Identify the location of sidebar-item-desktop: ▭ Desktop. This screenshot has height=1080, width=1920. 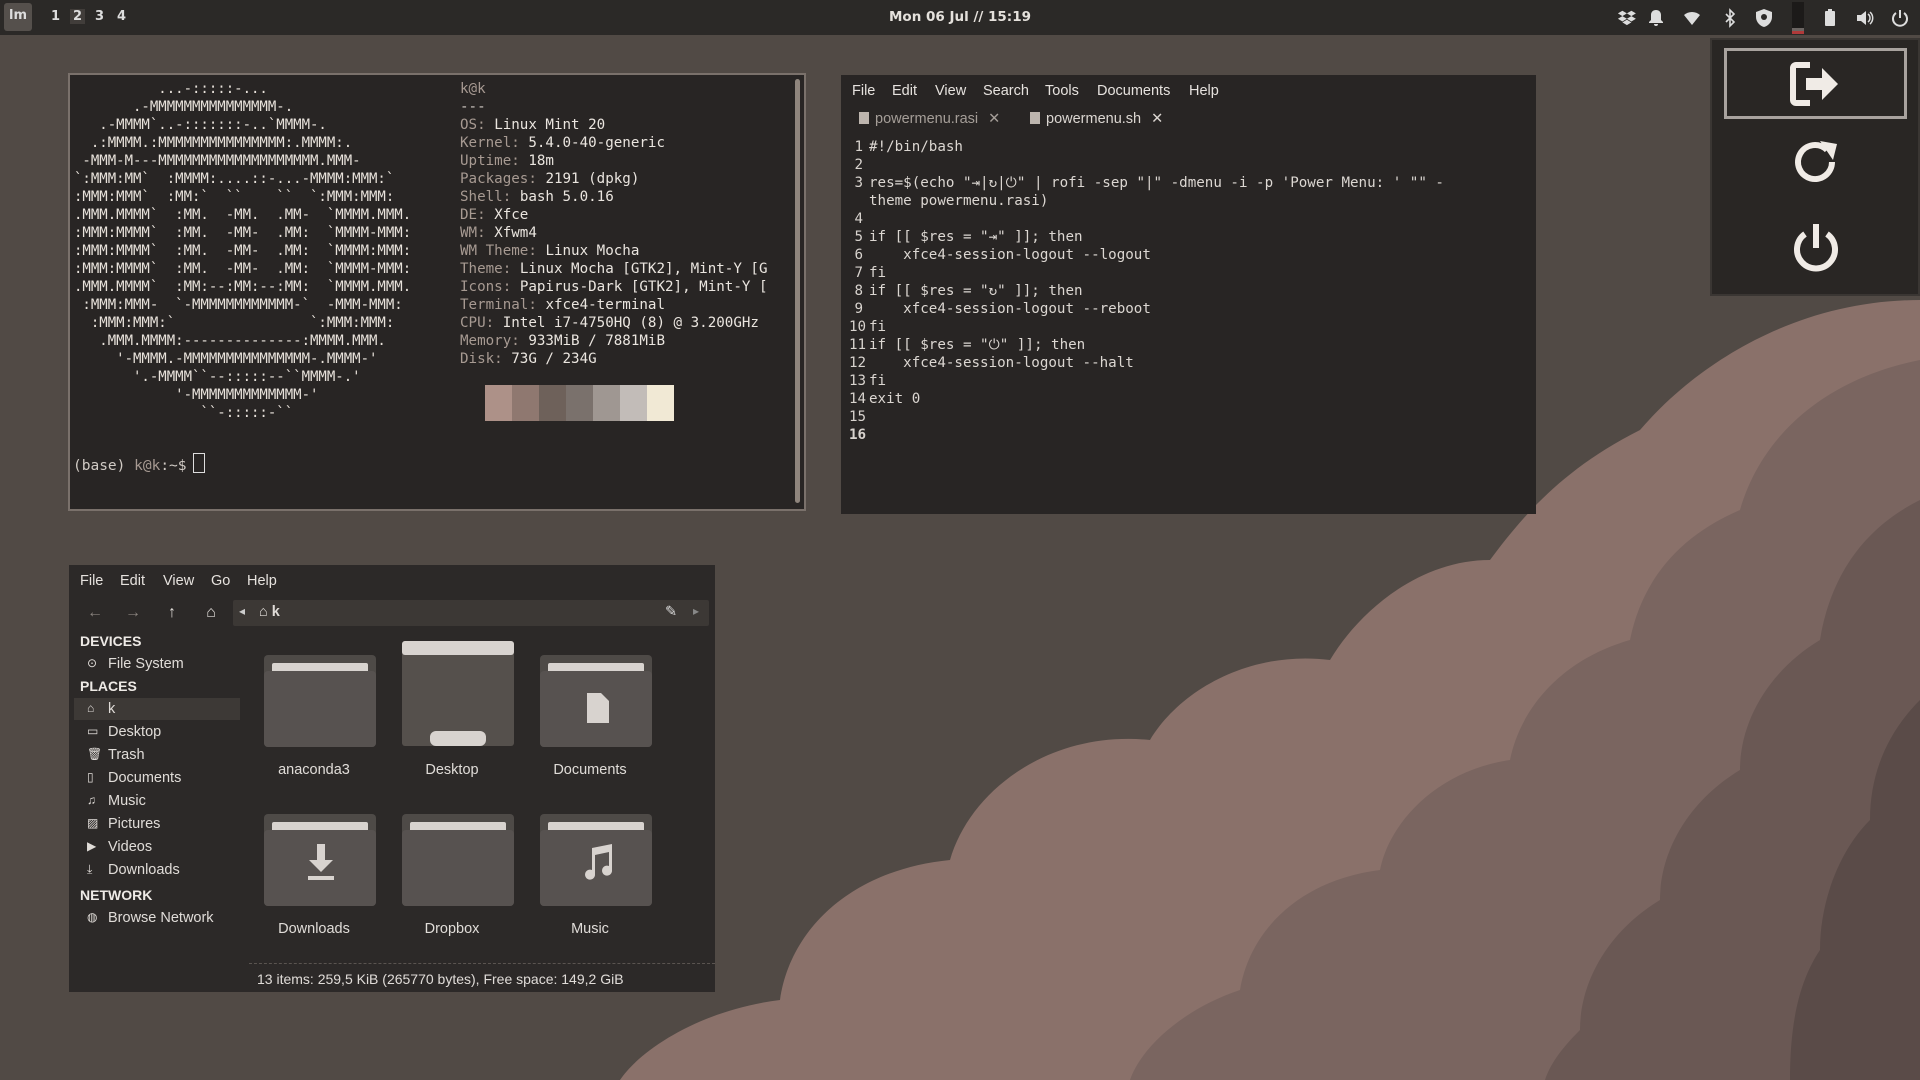
(157, 732).